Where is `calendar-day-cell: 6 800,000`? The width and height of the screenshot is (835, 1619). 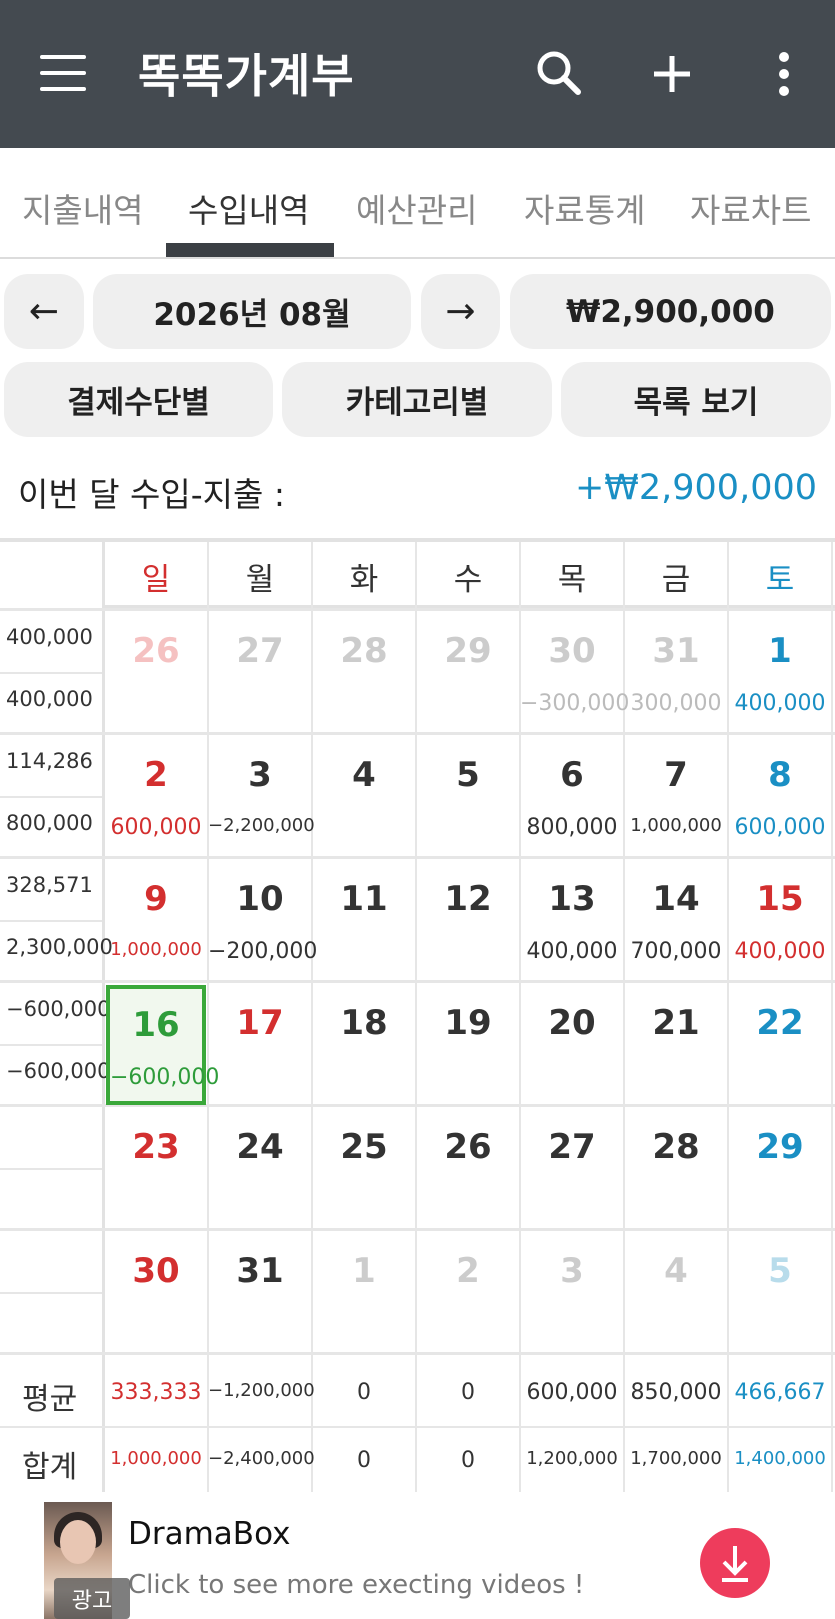
calendar-day-cell: 6 800,000 is located at coordinates (572, 797).